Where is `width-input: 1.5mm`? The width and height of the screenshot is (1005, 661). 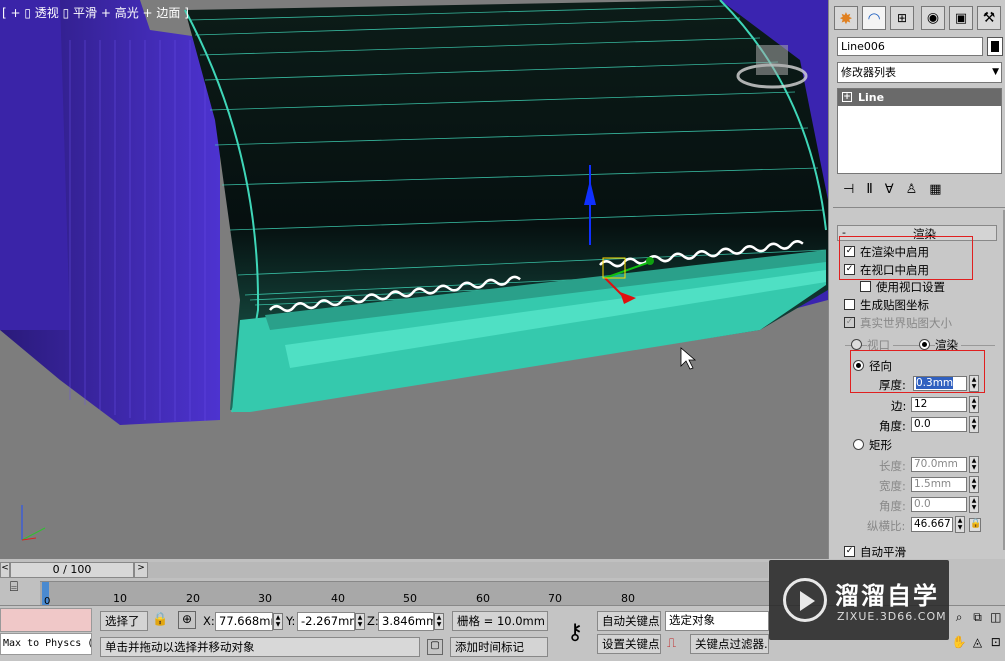
width-input: 1.5mm is located at coordinates (939, 484).